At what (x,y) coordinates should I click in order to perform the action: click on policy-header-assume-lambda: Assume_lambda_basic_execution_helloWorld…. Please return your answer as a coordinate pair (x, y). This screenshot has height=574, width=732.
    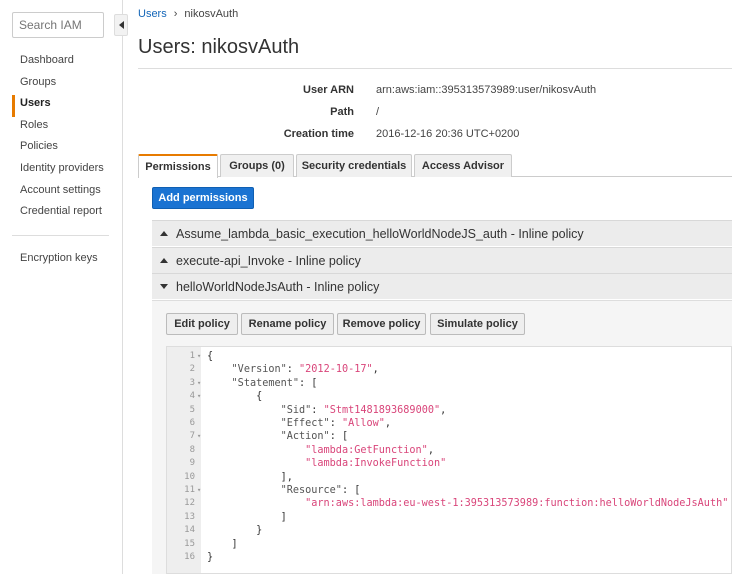
    Looking at the image, I should click on (442, 233).